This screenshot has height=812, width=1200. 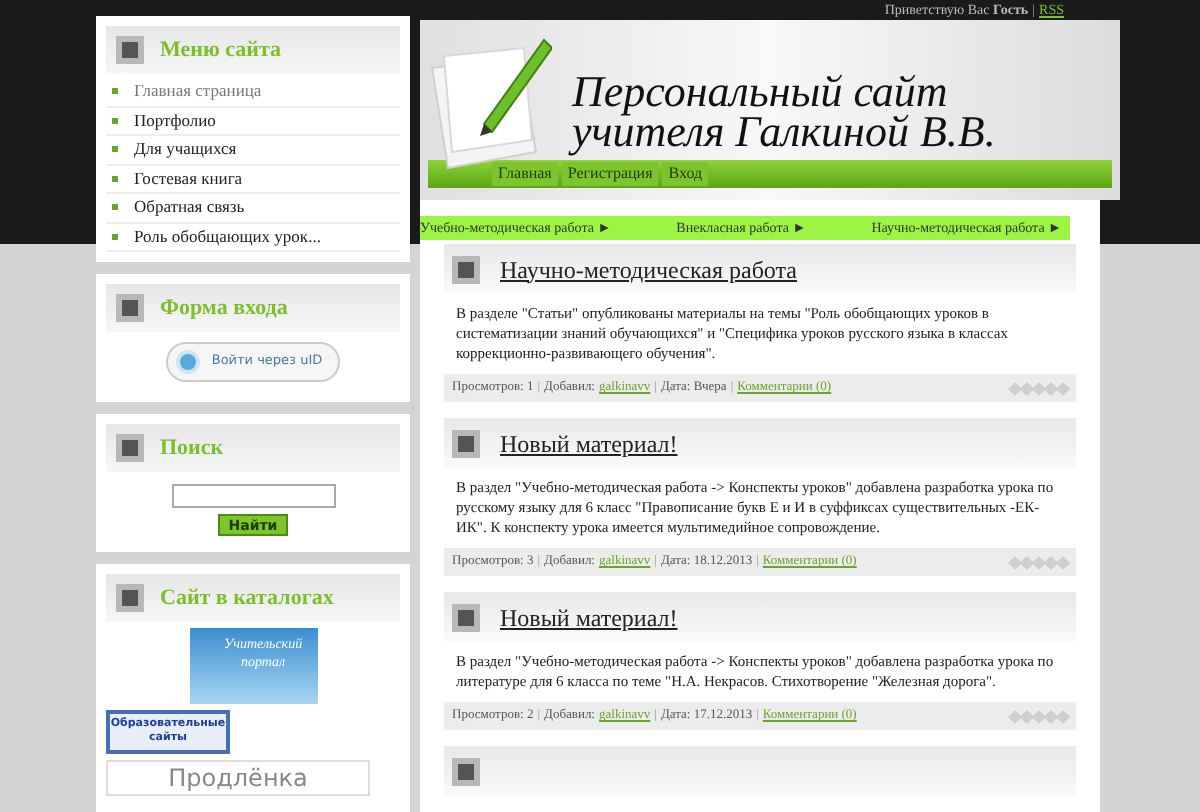 What do you see at coordinates (247, 598) in the screenshot?
I see `panel-title: Сайт в каталогах` at bounding box center [247, 598].